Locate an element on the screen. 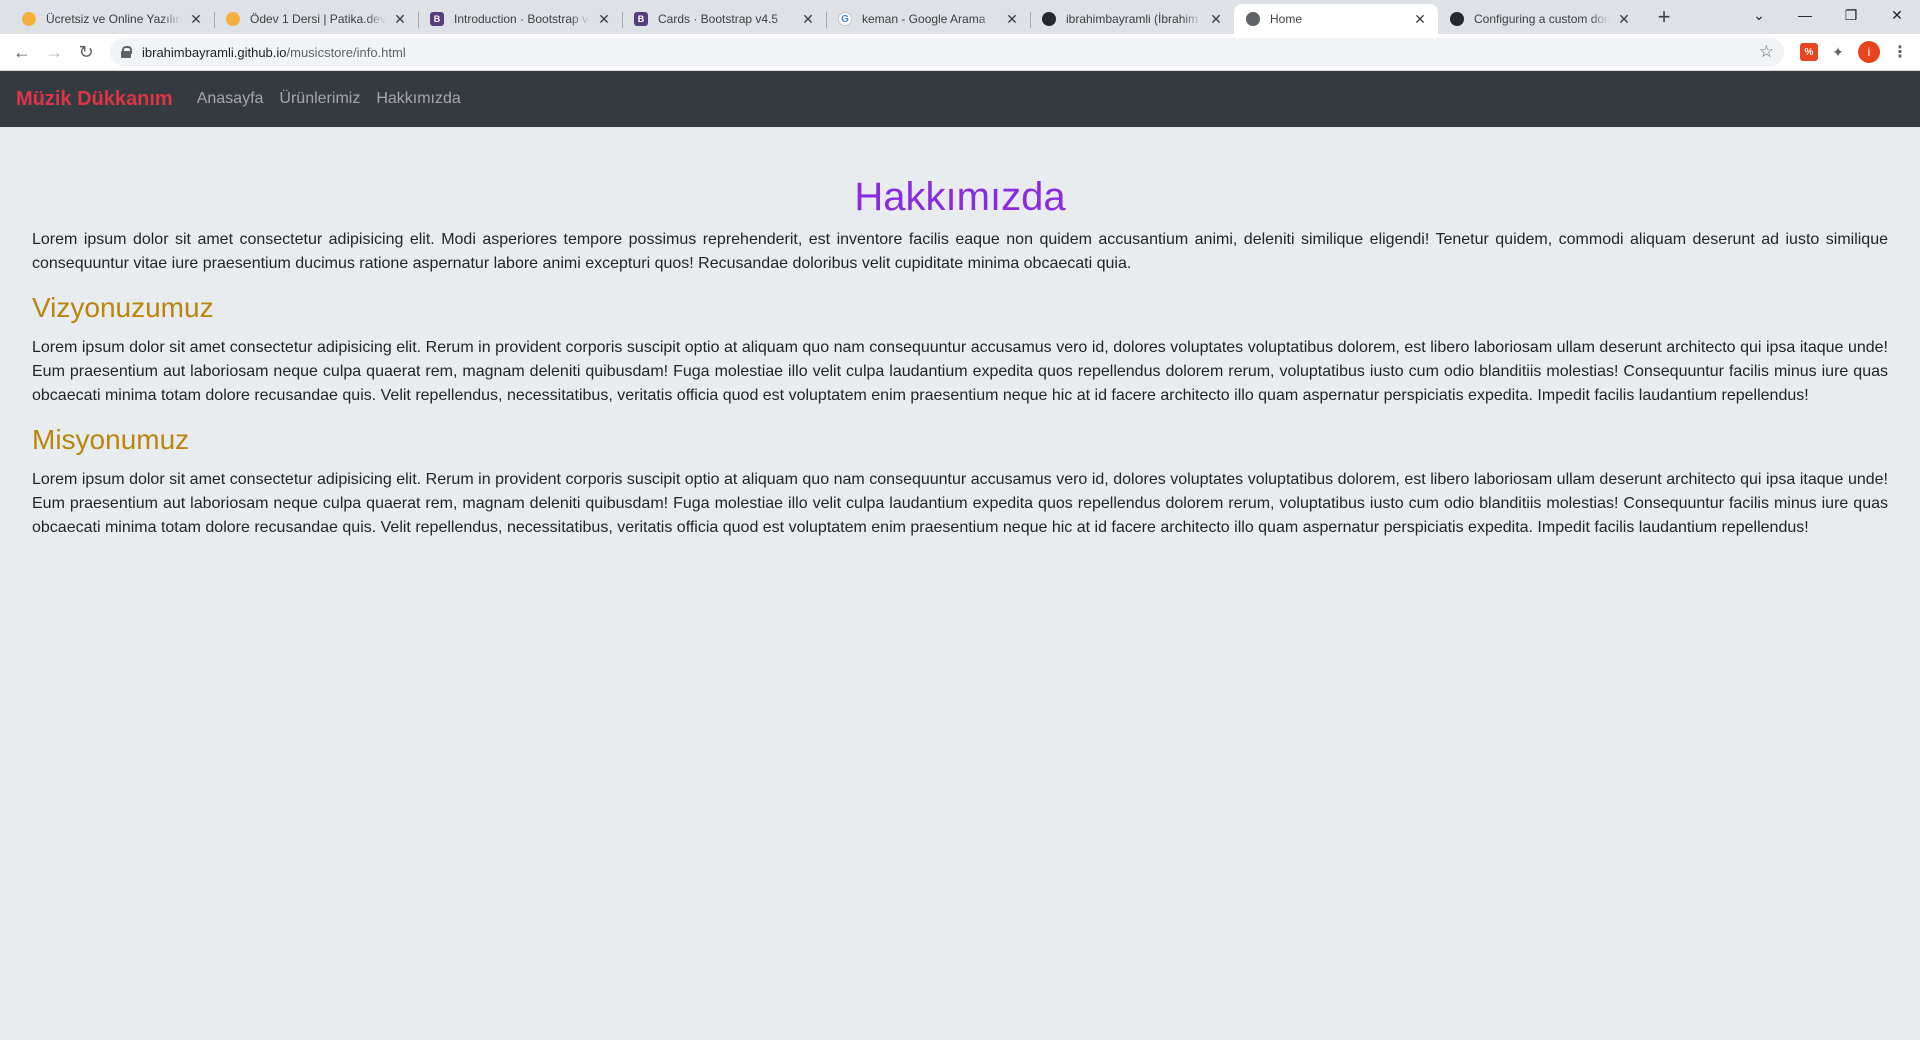 This screenshot has width=1920, height=1040. tab-title: keman - Google Arama is located at coordinates (924, 19).